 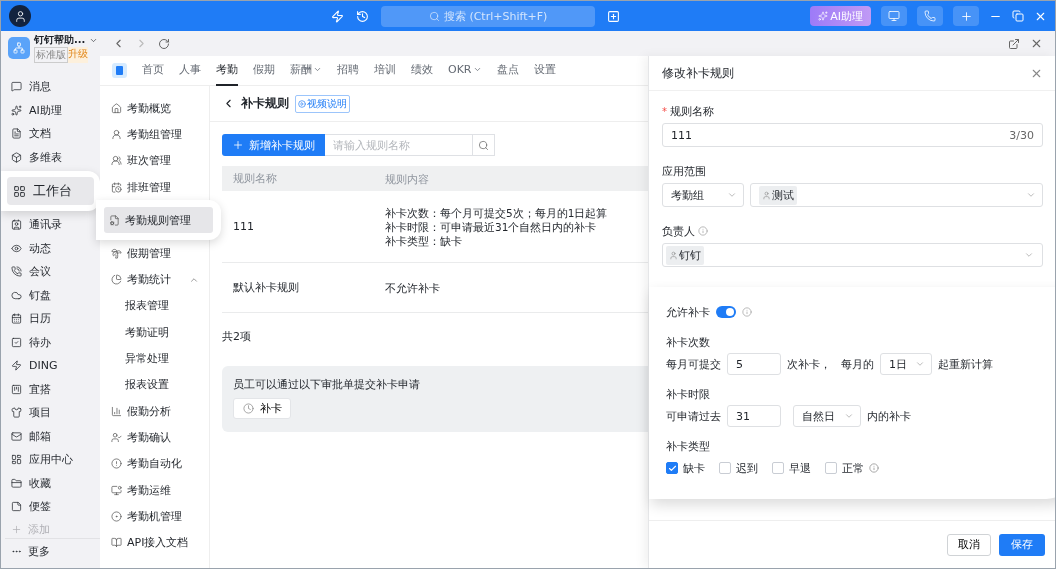 I want to click on type-checkbox: 迟到, so click(x=738, y=468).